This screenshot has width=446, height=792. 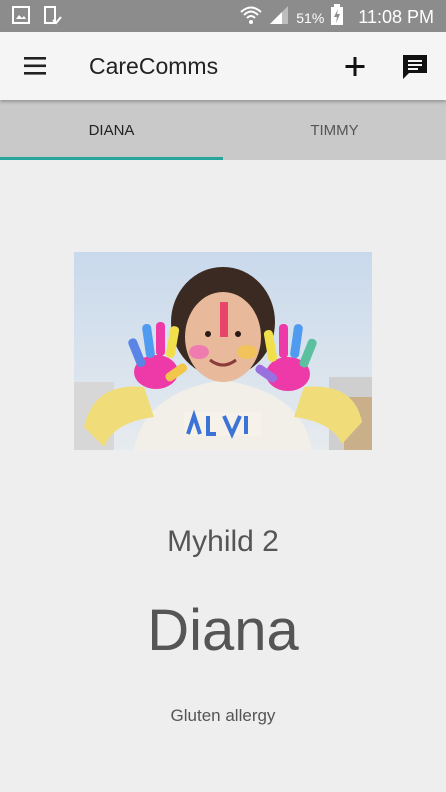 I want to click on battery-percent: 51%, so click(x=310, y=17).